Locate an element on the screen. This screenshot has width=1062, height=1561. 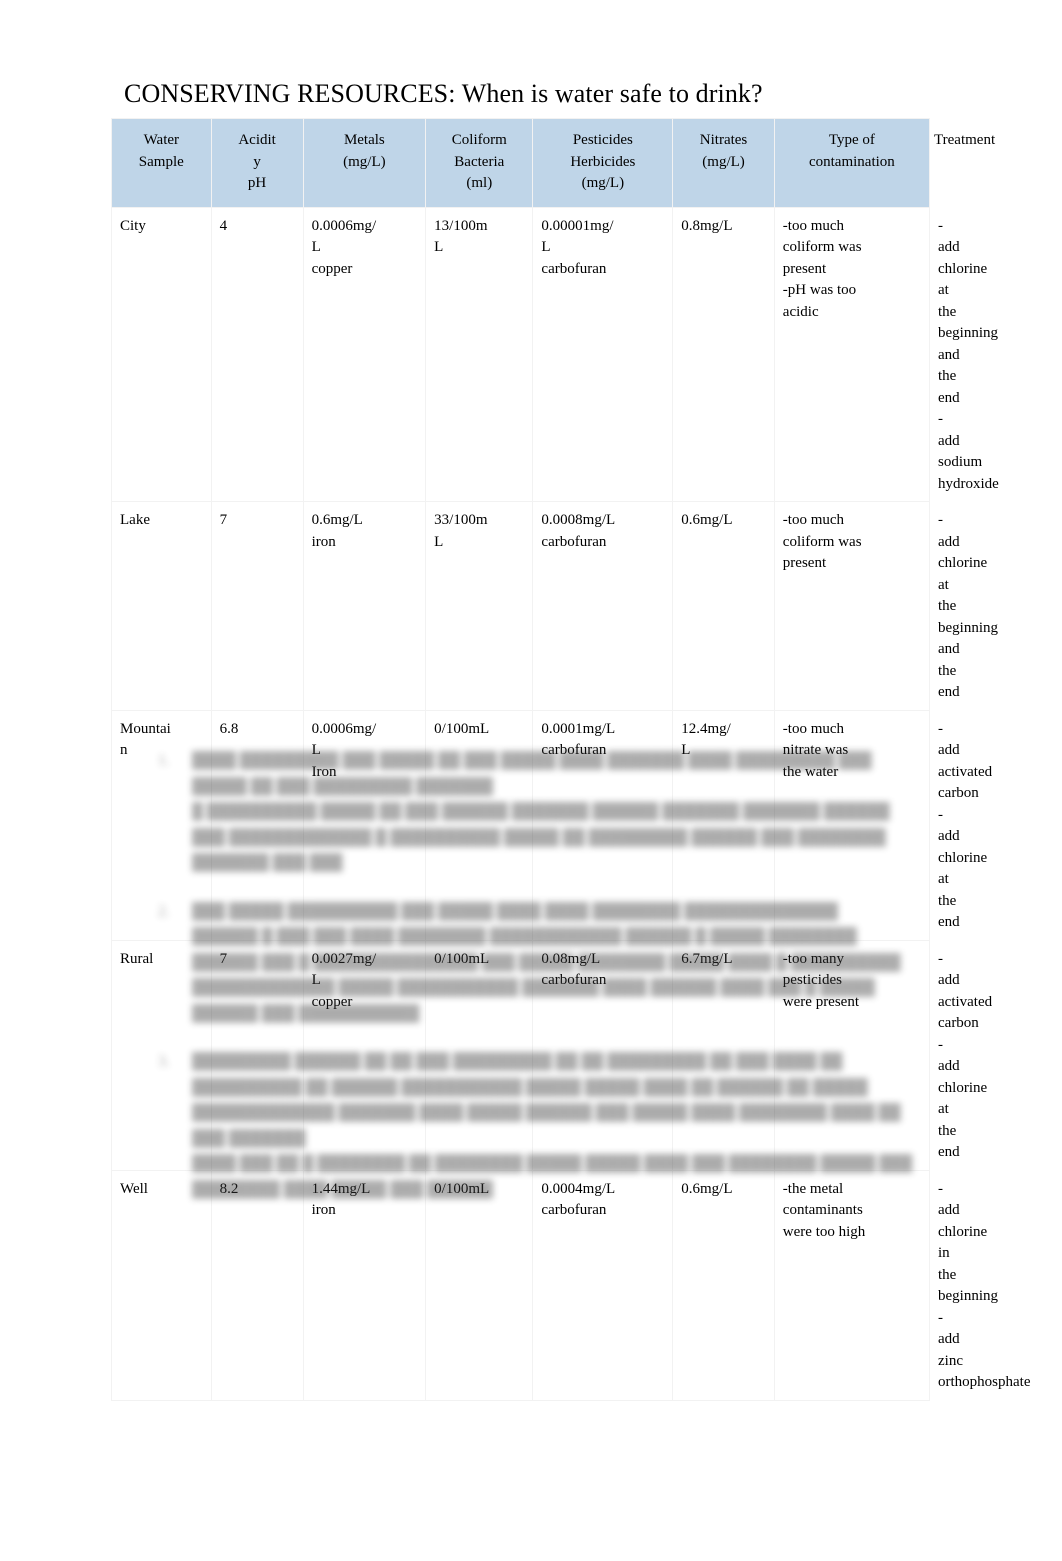
header-line: Bacteria is located at coordinates (479, 161).